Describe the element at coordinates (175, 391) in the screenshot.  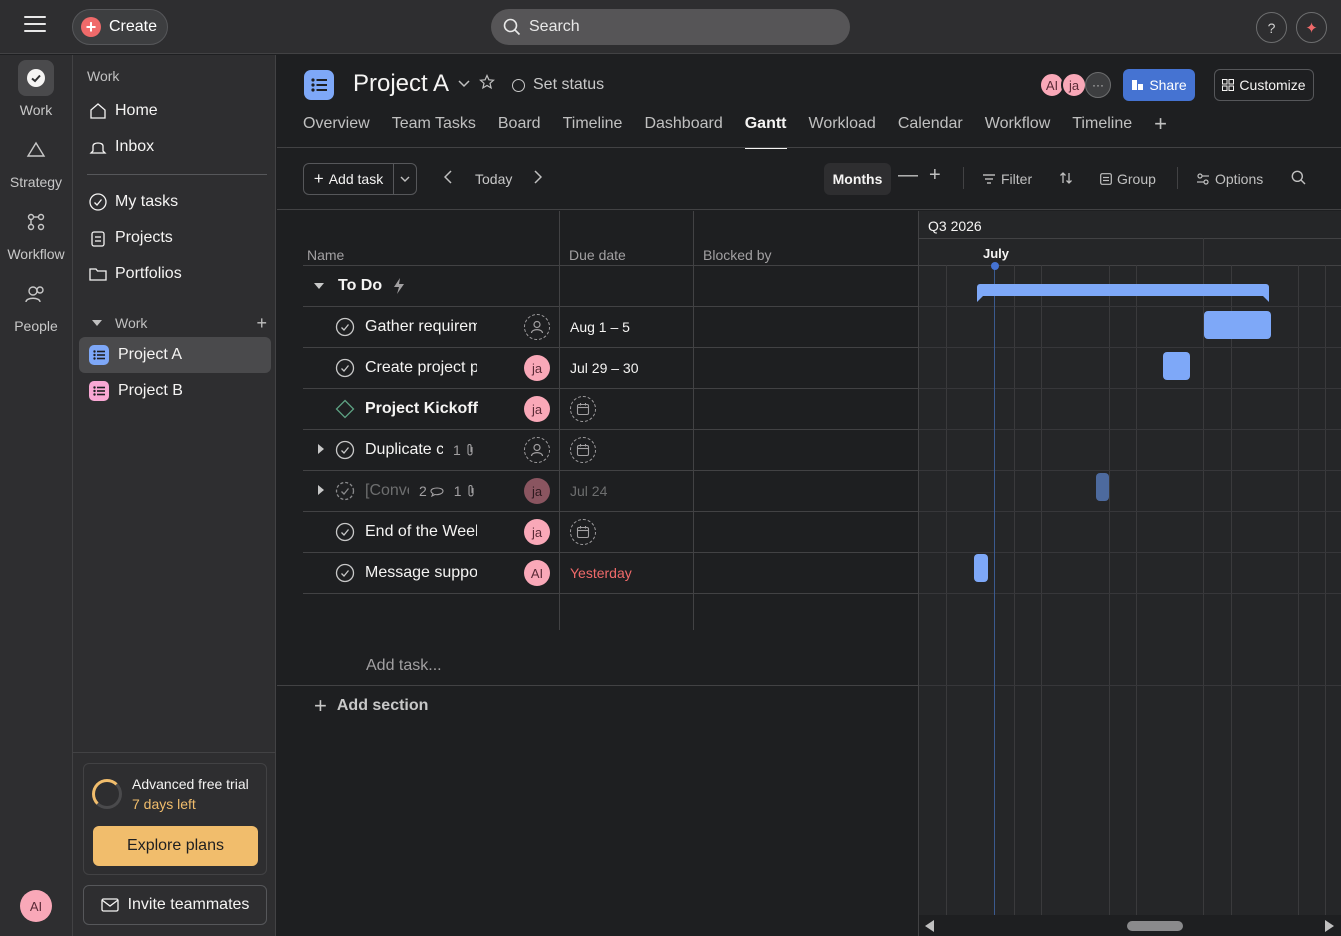
I see `sidebar-item-project-b: Project B` at that location.